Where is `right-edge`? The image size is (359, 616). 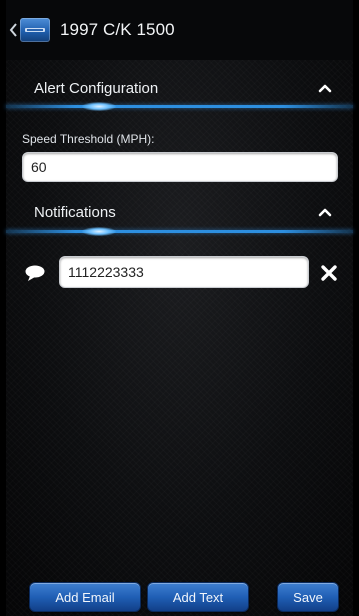 right-edge is located at coordinates (356, 308).